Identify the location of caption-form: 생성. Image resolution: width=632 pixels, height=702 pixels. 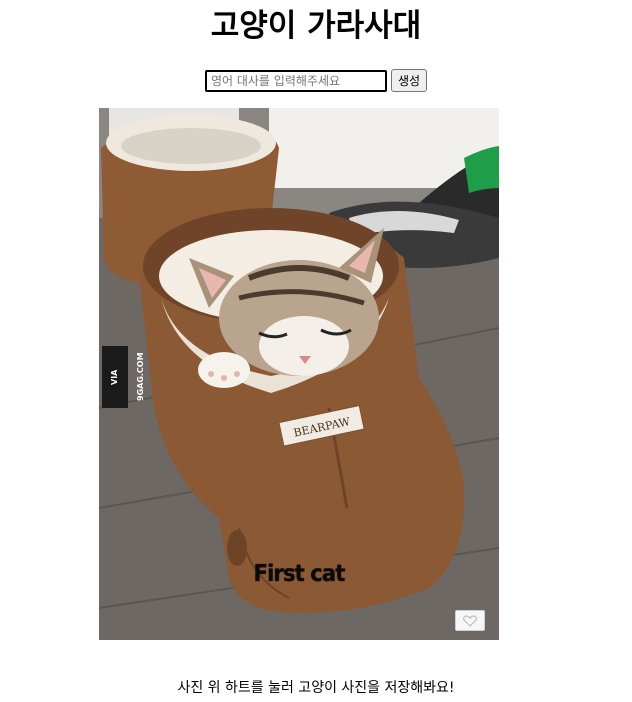
(316, 80).